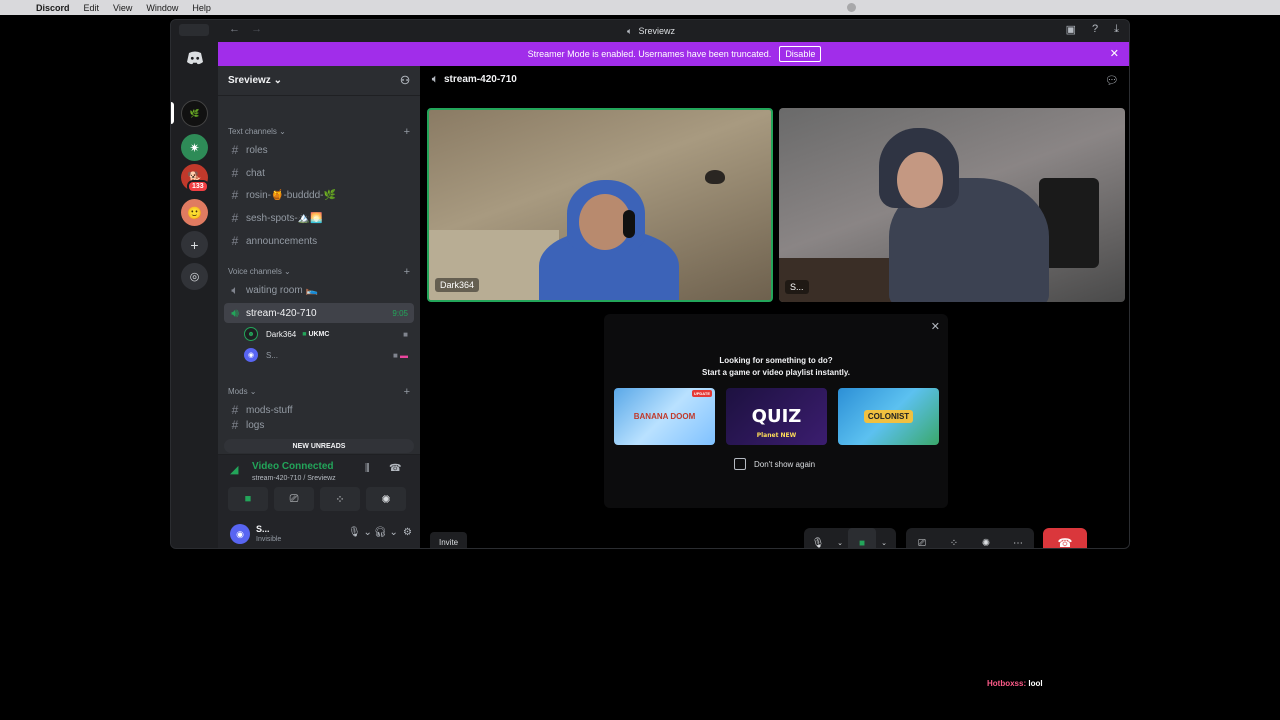 This screenshot has width=1280, height=720. What do you see at coordinates (319, 173) in the screenshot?
I see `channel-chat: # chat` at bounding box center [319, 173].